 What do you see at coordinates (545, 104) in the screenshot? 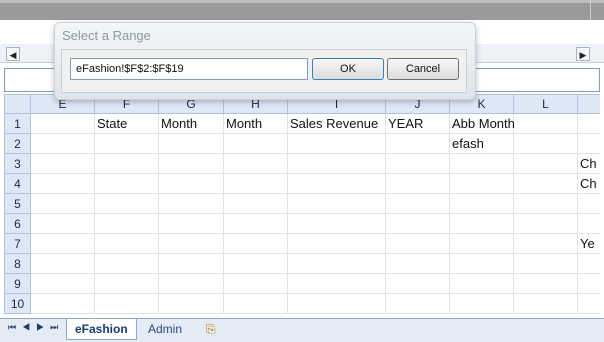
I see `column-header-l: L` at bounding box center [545, 104].